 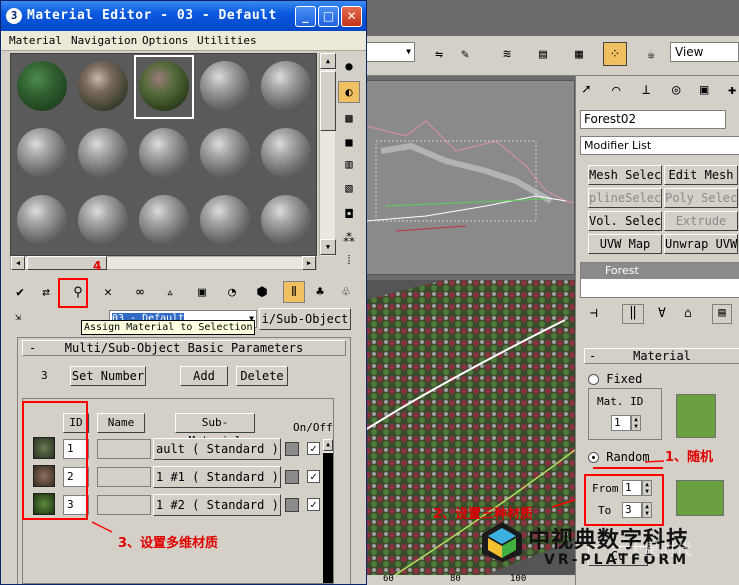 I want to click on annotation-arrows, so click(x=378, y=496).